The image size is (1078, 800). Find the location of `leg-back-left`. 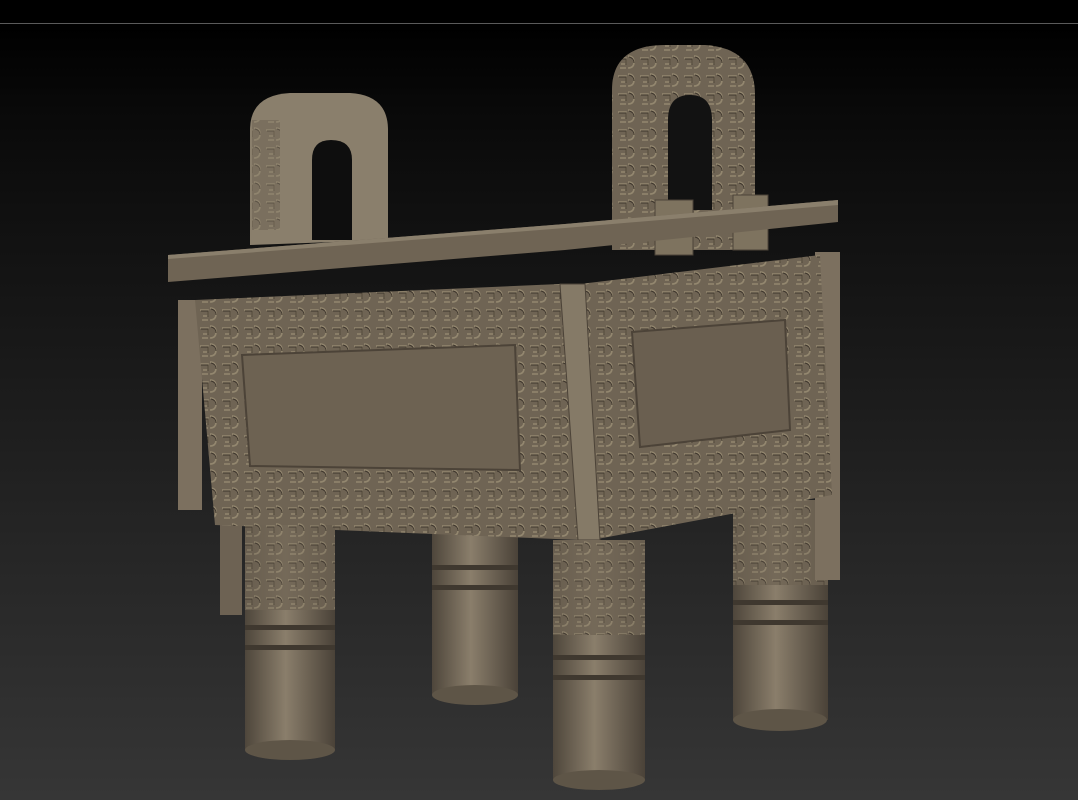

leg-back-left is located at coordinates (475, 617).